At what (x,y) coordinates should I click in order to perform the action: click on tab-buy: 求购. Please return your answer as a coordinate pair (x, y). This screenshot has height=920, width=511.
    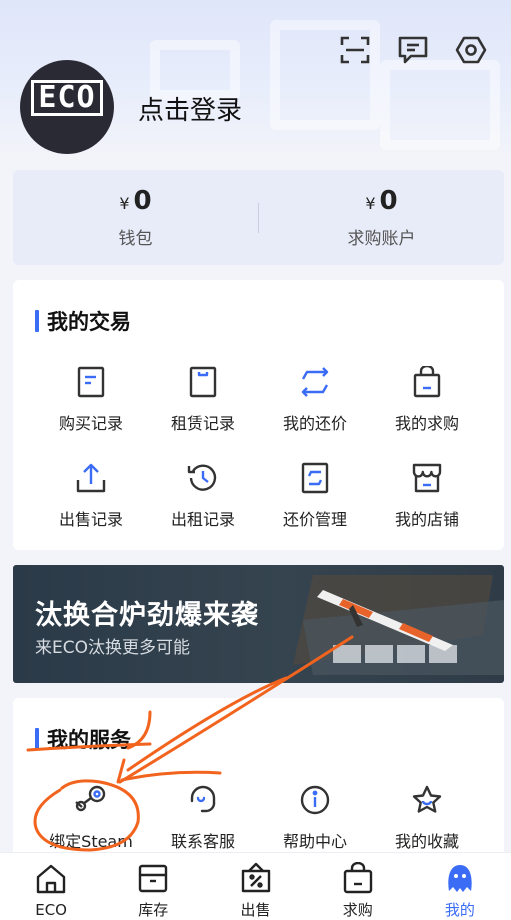
    Looking at the image, I should click on (358, 886).